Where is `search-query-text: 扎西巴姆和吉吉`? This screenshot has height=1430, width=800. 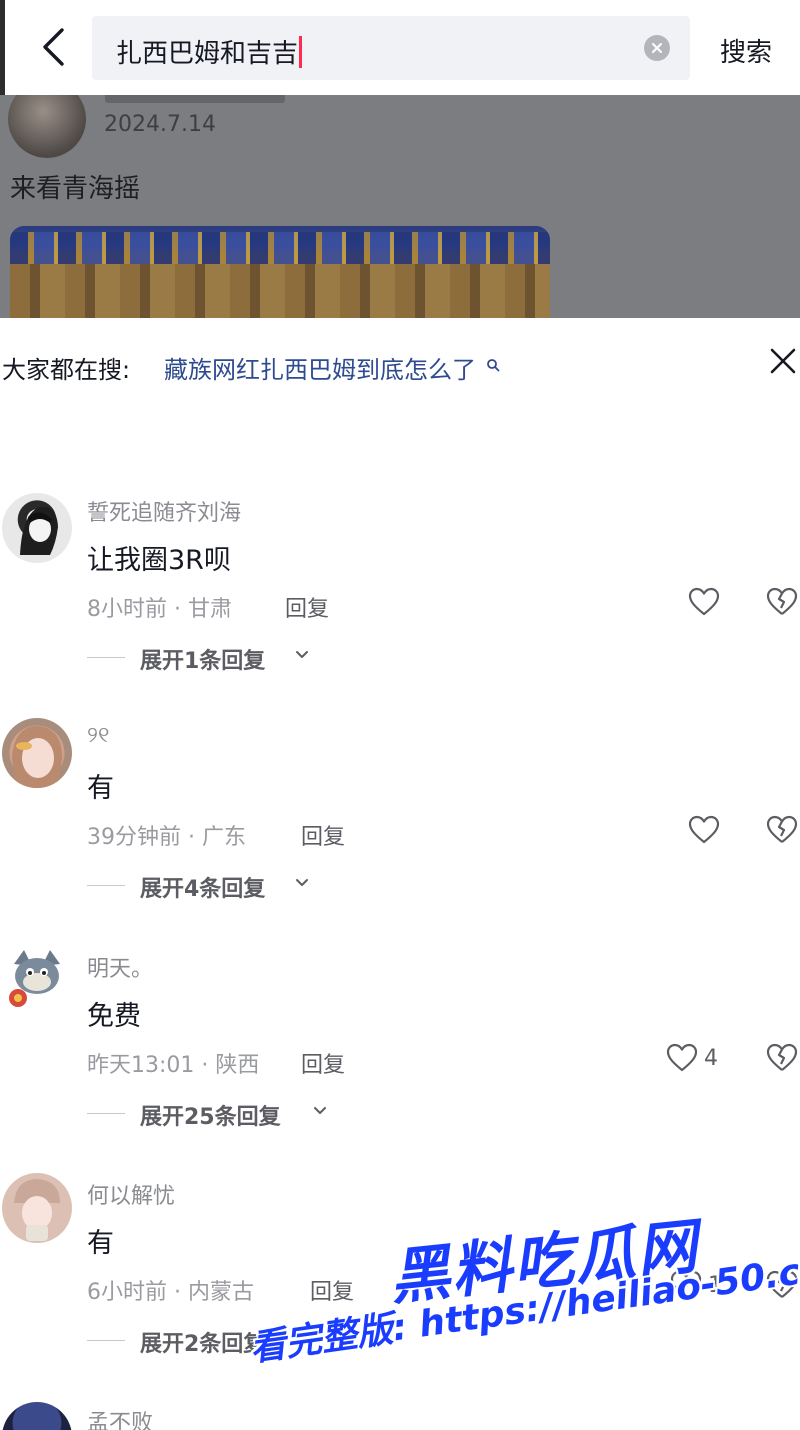 search-query-text: 扎西巴姆和吉吉 is located at coordinates (209, 51).